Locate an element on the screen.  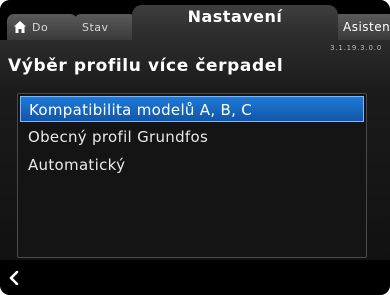
list-item-label: Obecný profil Grundfos is located at coordinates (118, 137).